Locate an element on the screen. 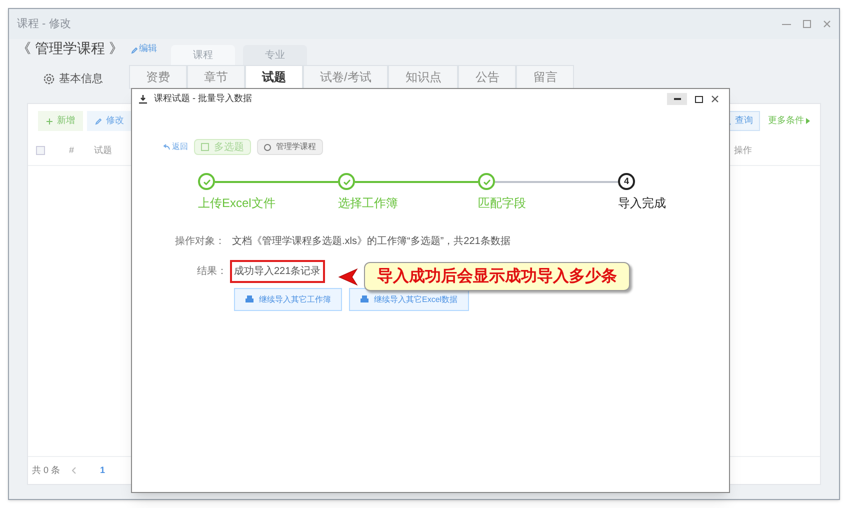 The image size is (850, 508). result-value: 成功导入221条记录 is located at coordinates (277, 271).